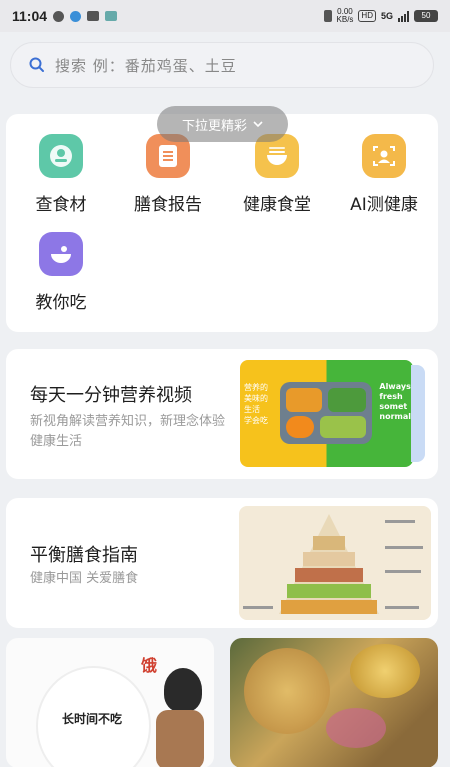 The height and width of the screenshot is (767, 450). I want to click on hunger-tag: 饿, so click(149, 665).